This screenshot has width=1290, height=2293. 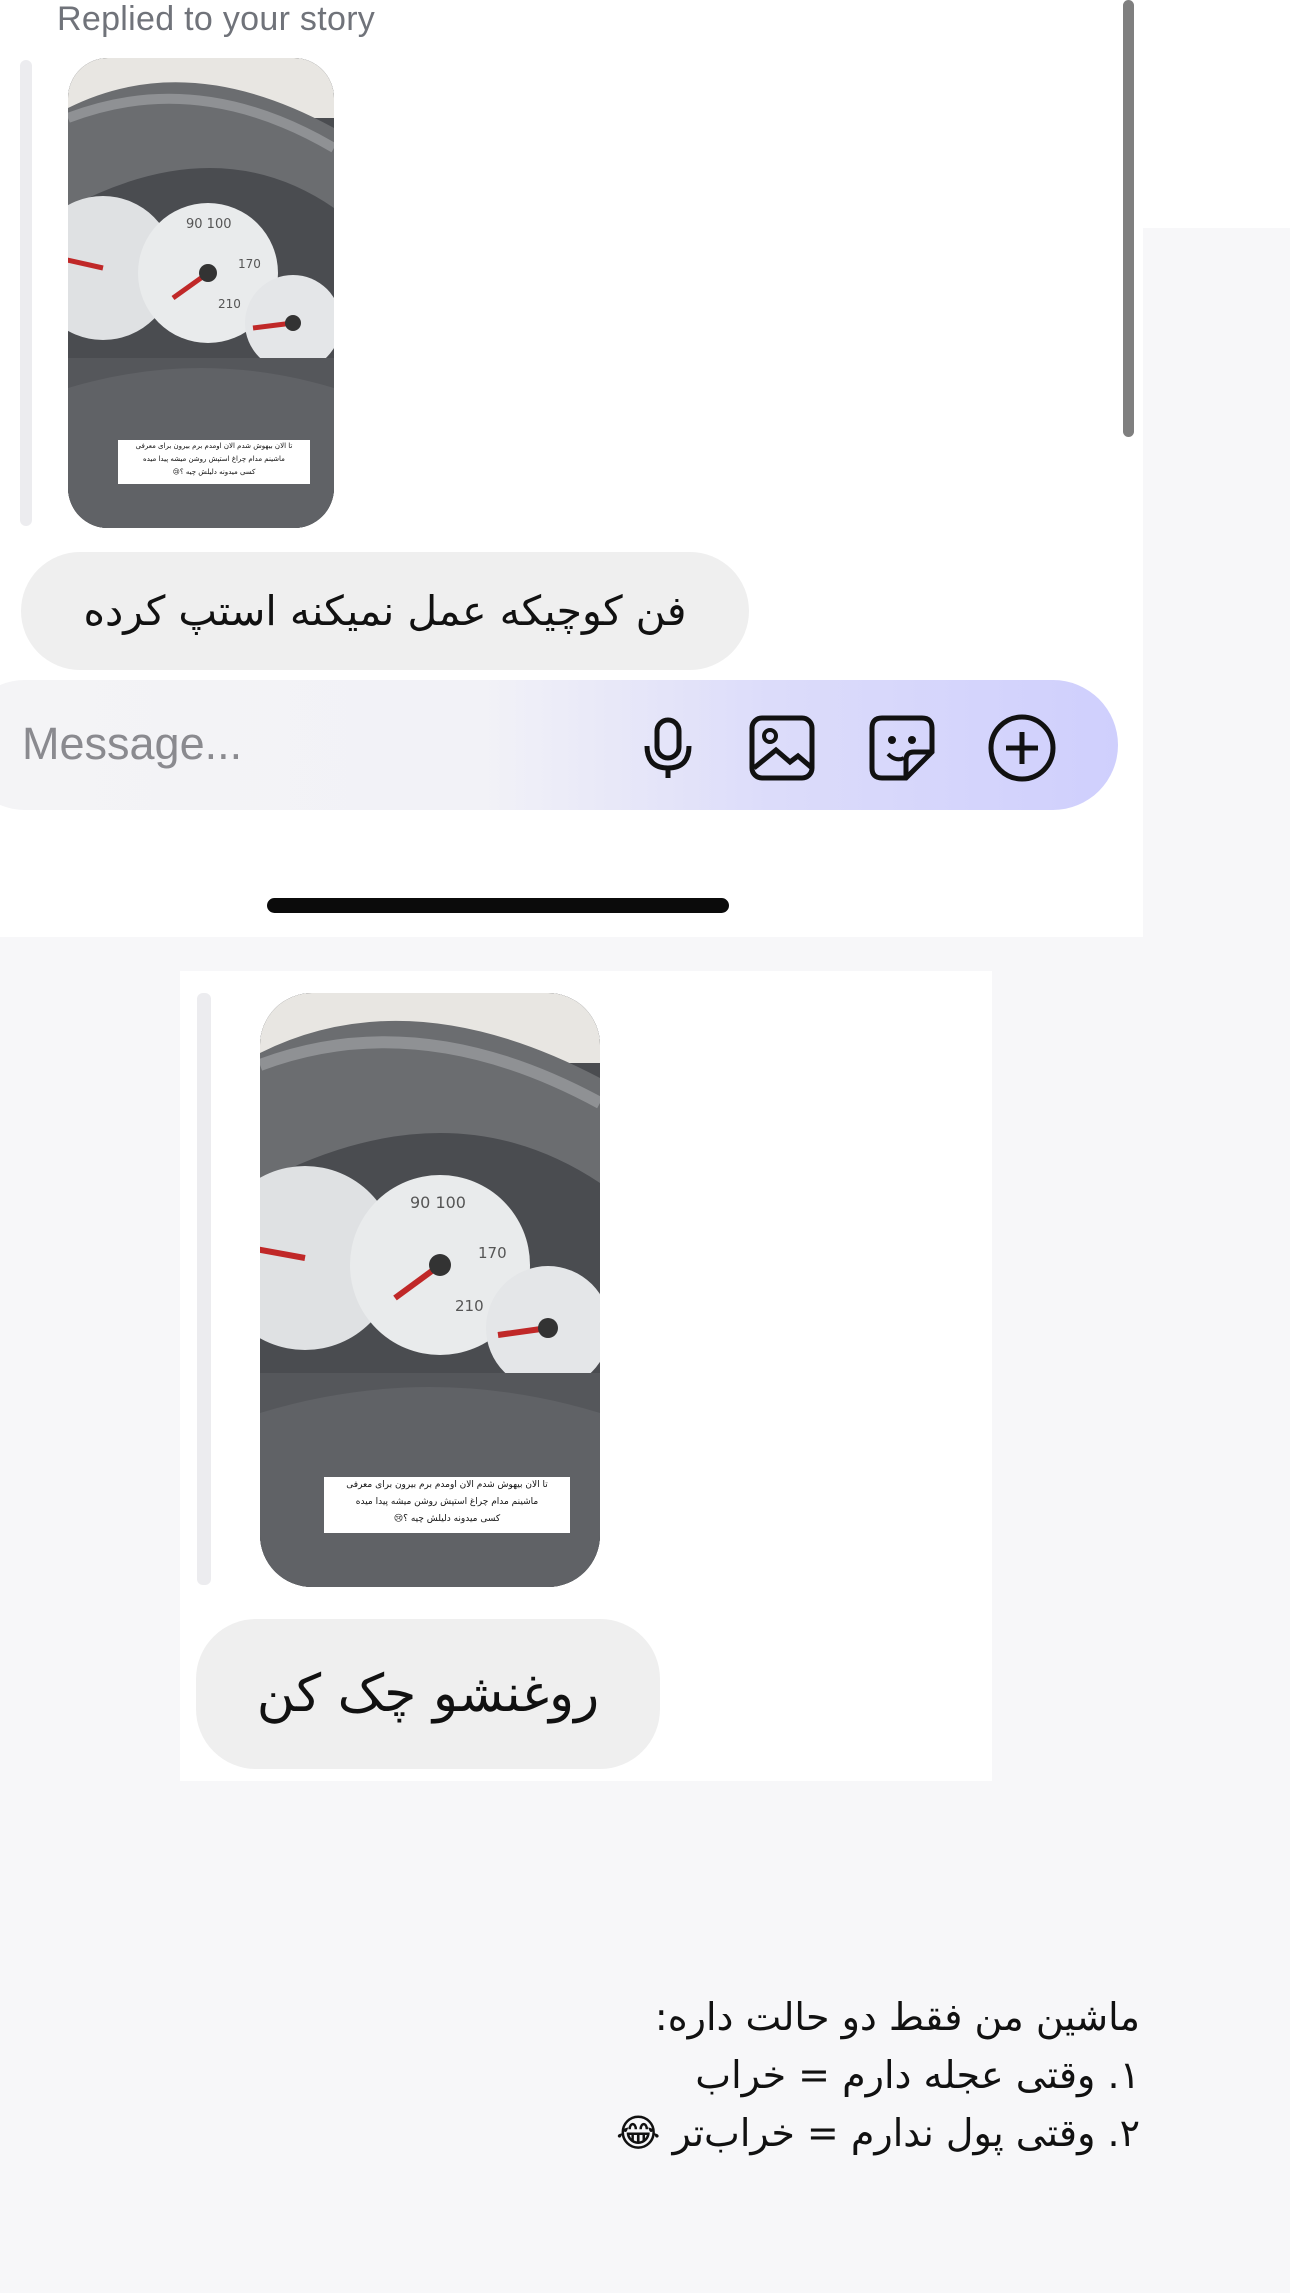 What do you see at coordinates (1216, 114) in the screenshot?
I see `panel-edge` at bounding box center [1216, 114].